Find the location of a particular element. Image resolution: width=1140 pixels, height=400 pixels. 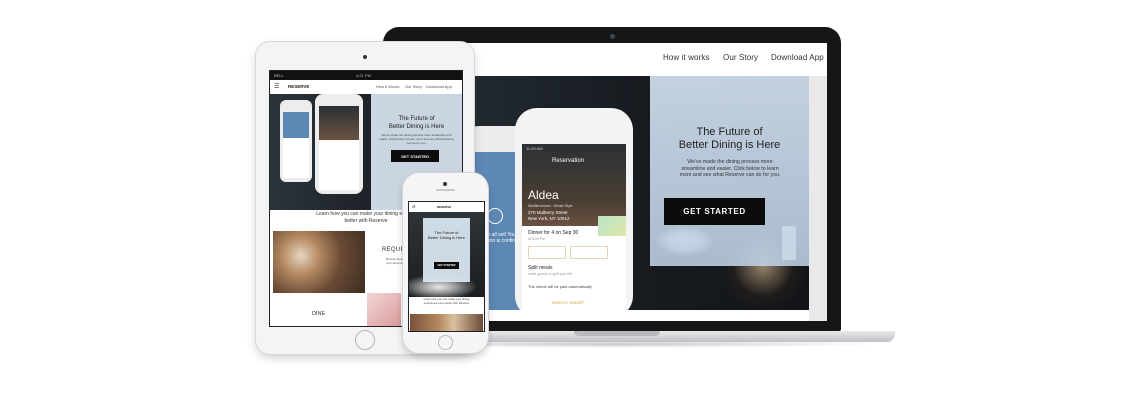

phone-speaker is located at coordinates (445, 190).